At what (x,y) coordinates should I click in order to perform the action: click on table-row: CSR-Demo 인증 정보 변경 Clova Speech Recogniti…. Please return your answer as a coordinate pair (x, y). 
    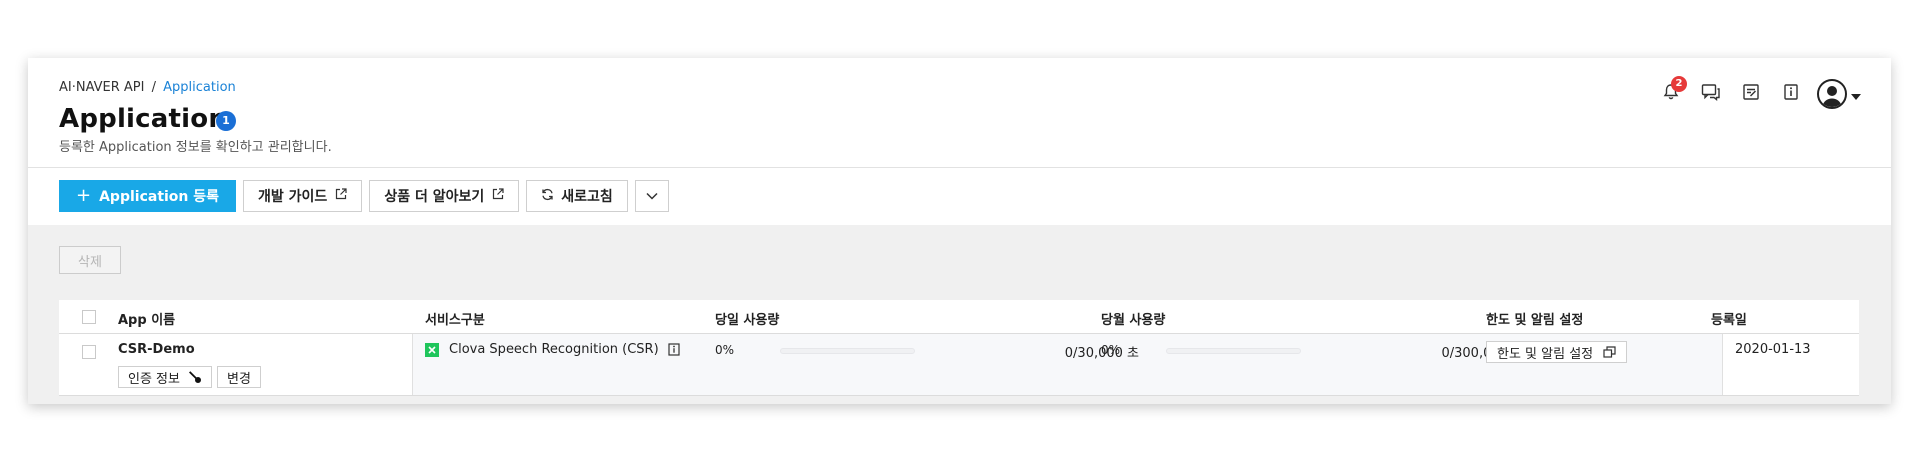
    Looking at the image, I should click on (959, 365).